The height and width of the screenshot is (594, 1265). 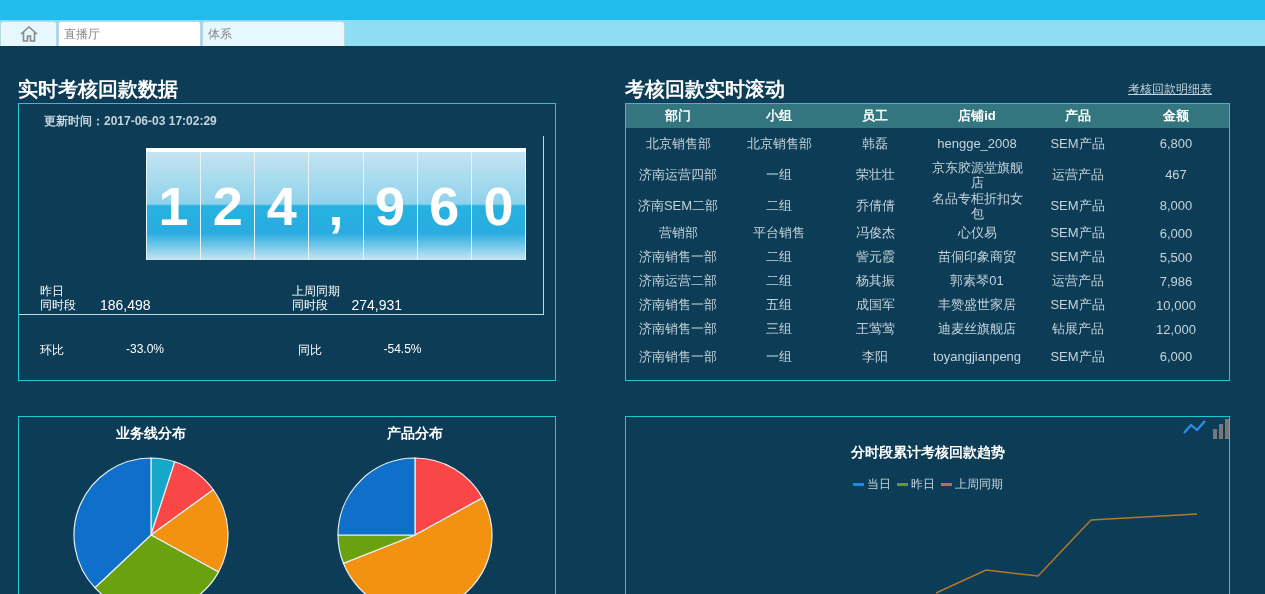 I want to click on home-tab, so click(x=28, y=33).